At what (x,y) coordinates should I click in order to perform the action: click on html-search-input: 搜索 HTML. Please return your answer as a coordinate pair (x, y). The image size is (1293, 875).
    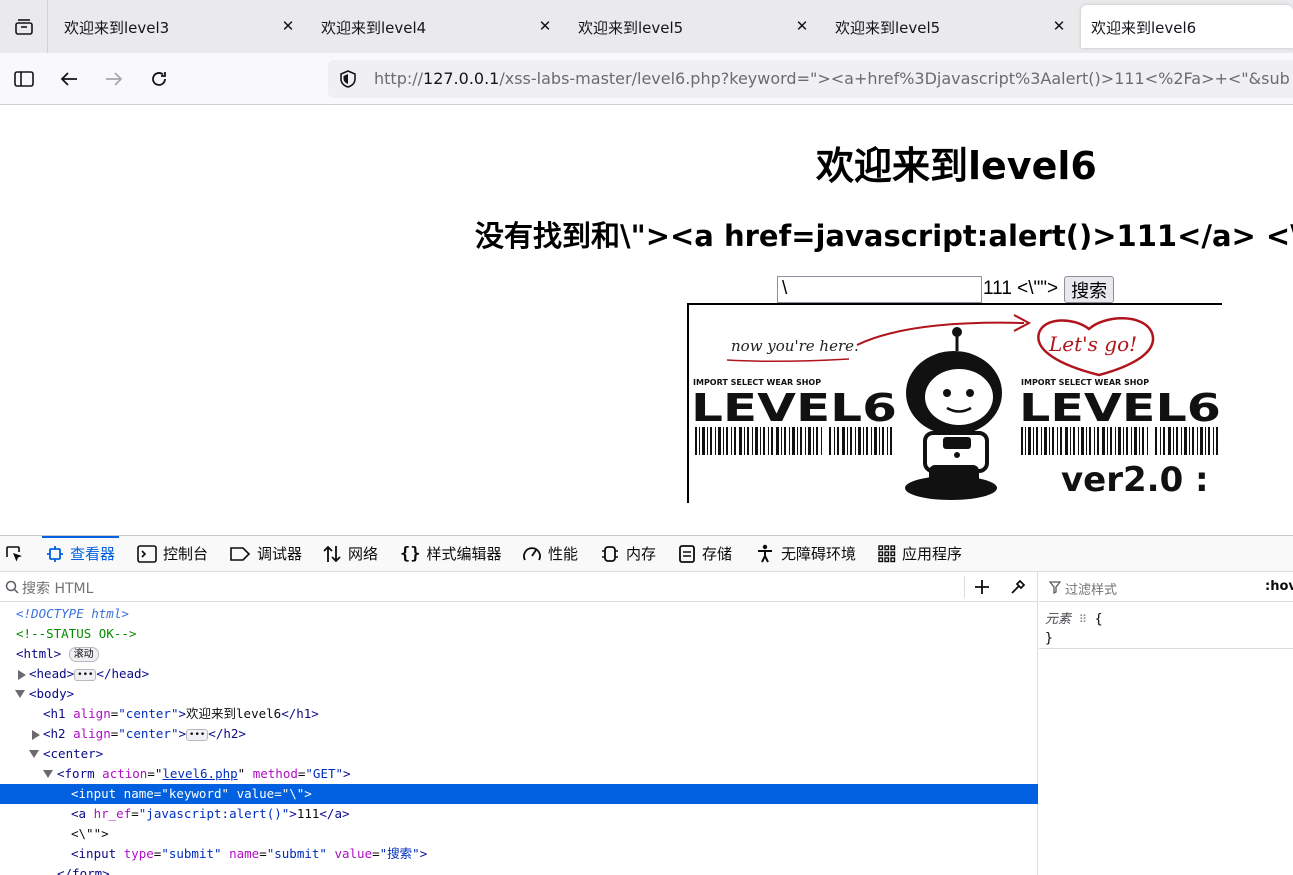
    Looking at the image, I should click on (57, 588).